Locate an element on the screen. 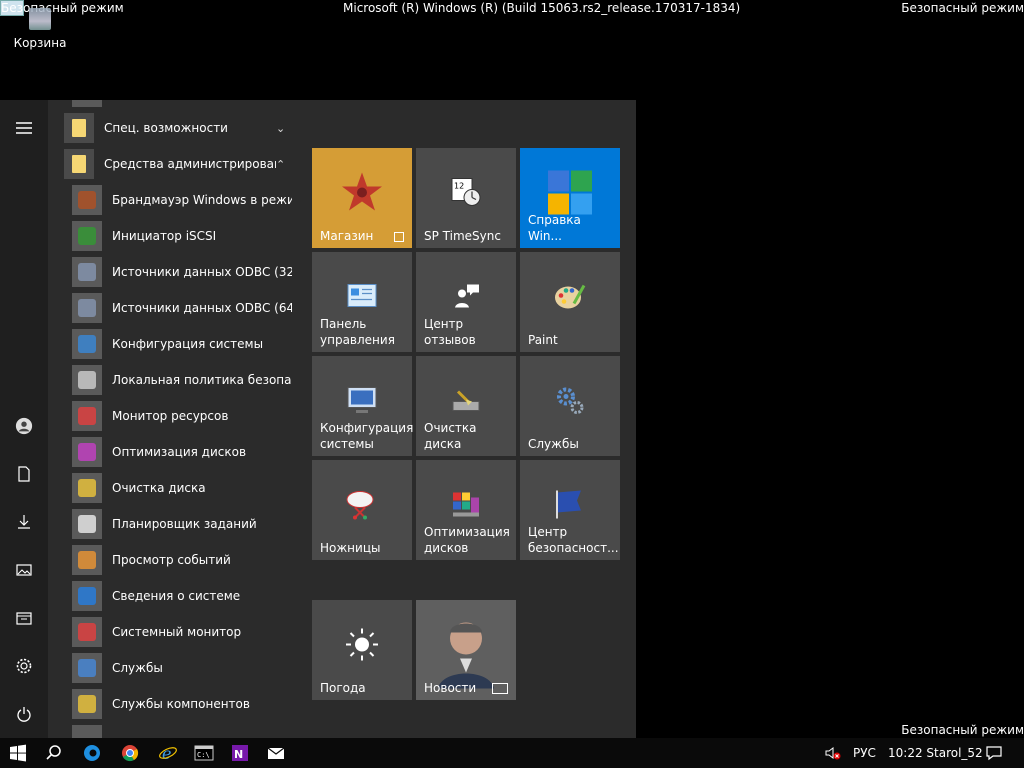 The width and height of the screenshot is (1024, 768). user-icon is located at coordinates (24, 426).